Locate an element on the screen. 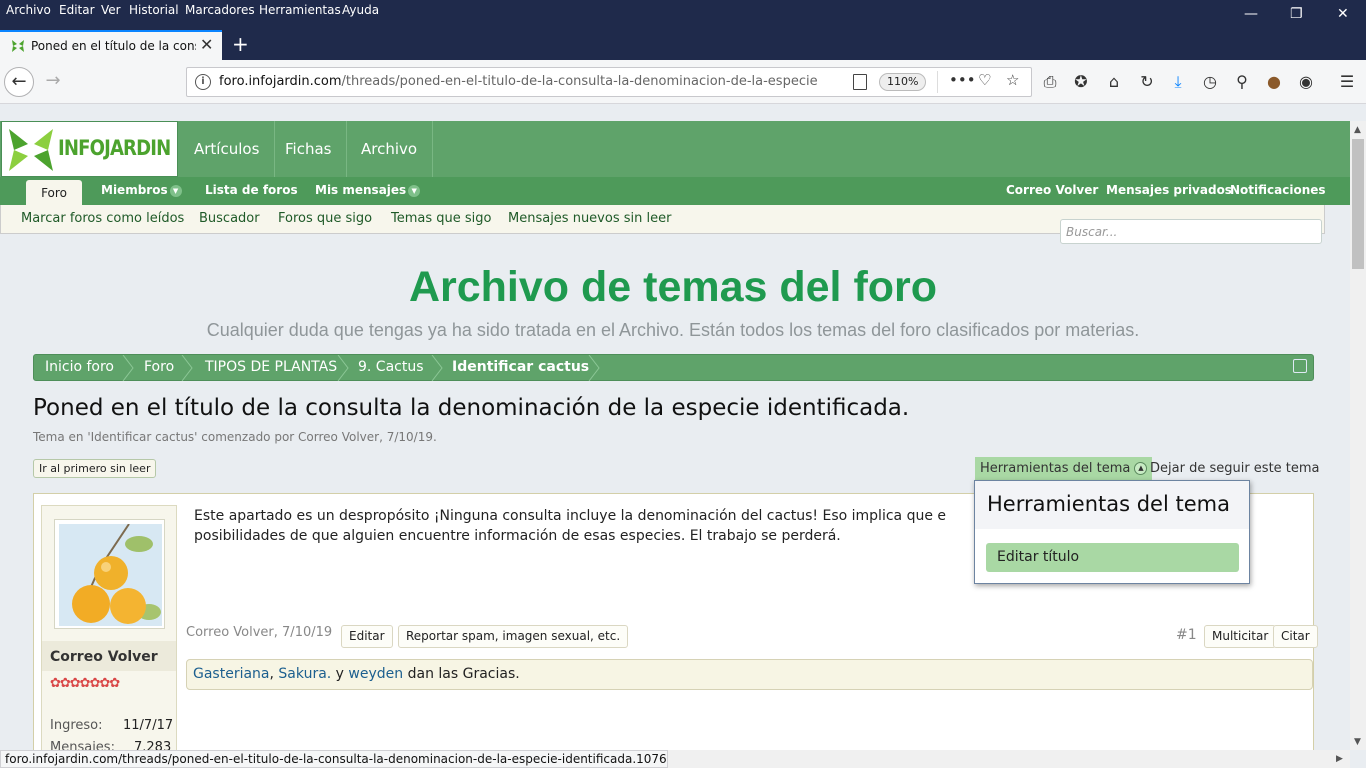 The width and height of the screenshot is (1366, 768). join-label: Ingreso: is located at coordinates (76, 725).